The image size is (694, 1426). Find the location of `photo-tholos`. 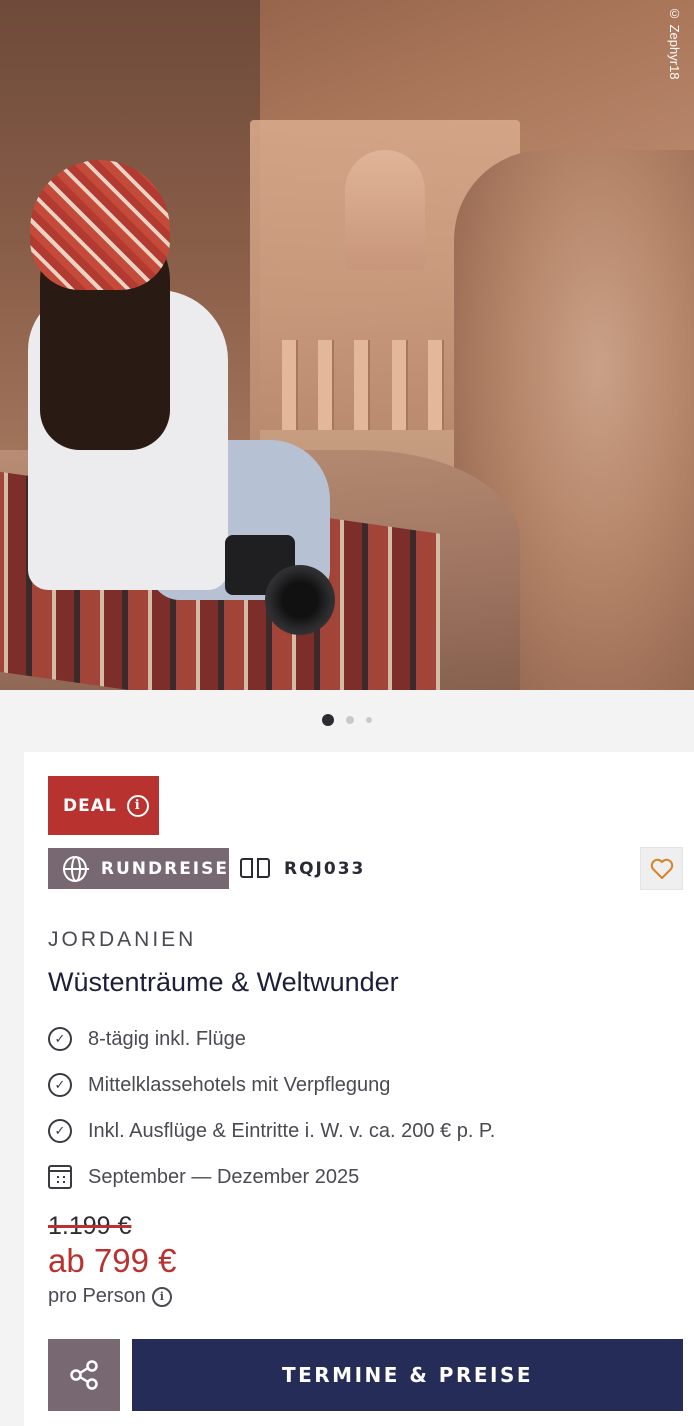

photo-tholos is located at coordinates (385, 210).